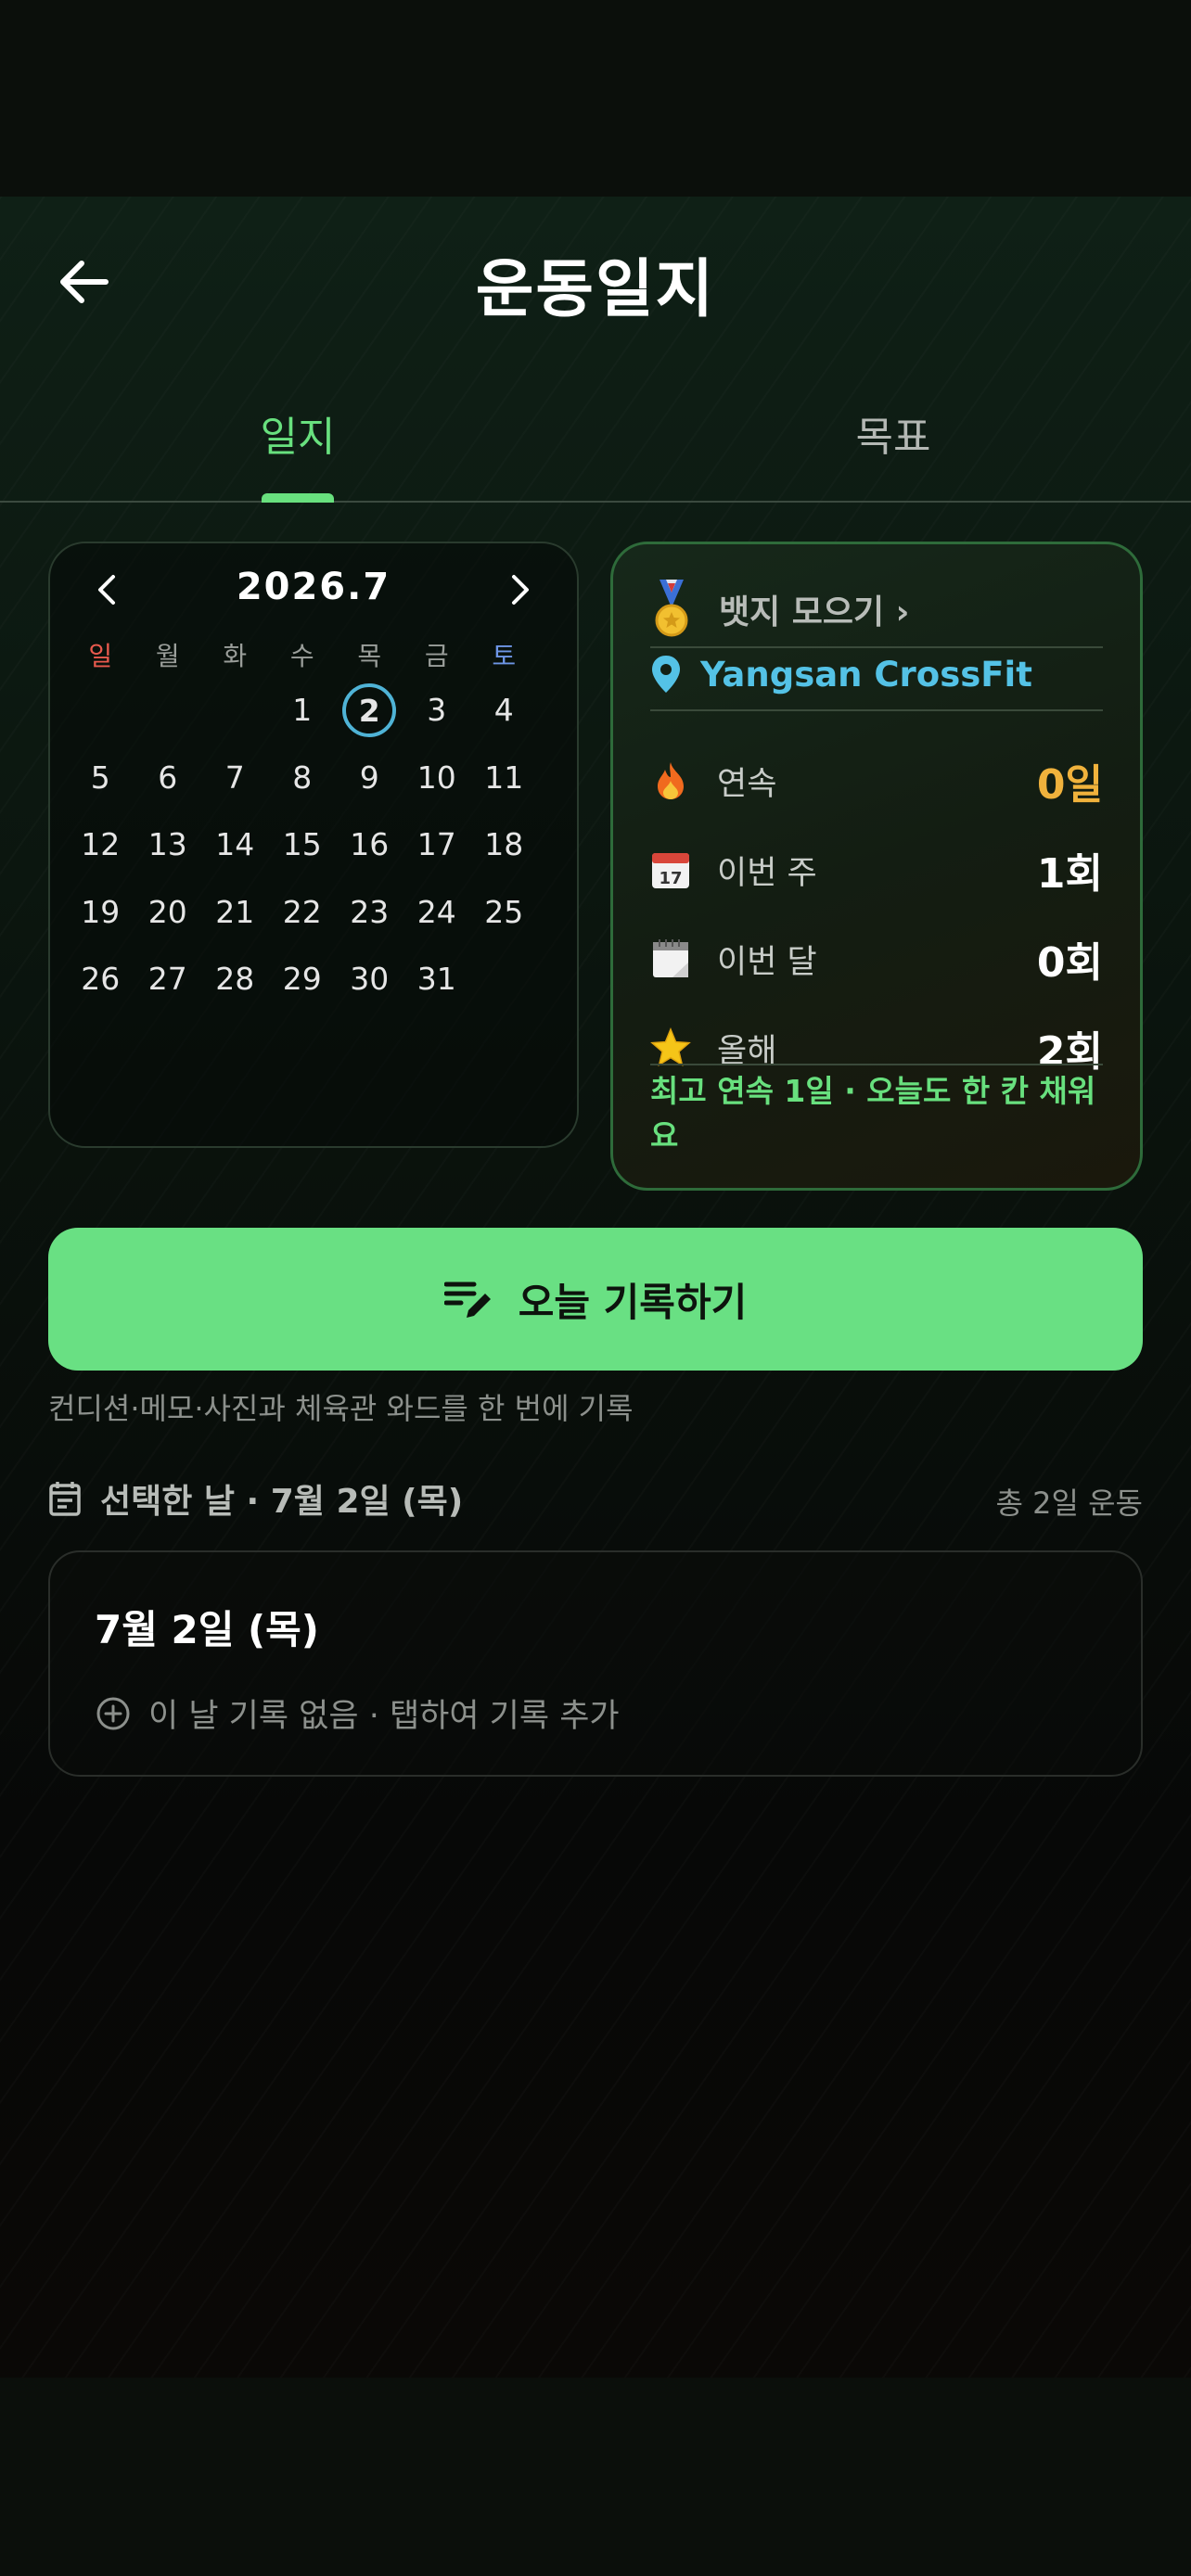 This screenshot has width=1191, height=2576. Describe the element at coordinates (876, 780) in the screenshot. I see `stat-streak: 연속 0일` at that location.